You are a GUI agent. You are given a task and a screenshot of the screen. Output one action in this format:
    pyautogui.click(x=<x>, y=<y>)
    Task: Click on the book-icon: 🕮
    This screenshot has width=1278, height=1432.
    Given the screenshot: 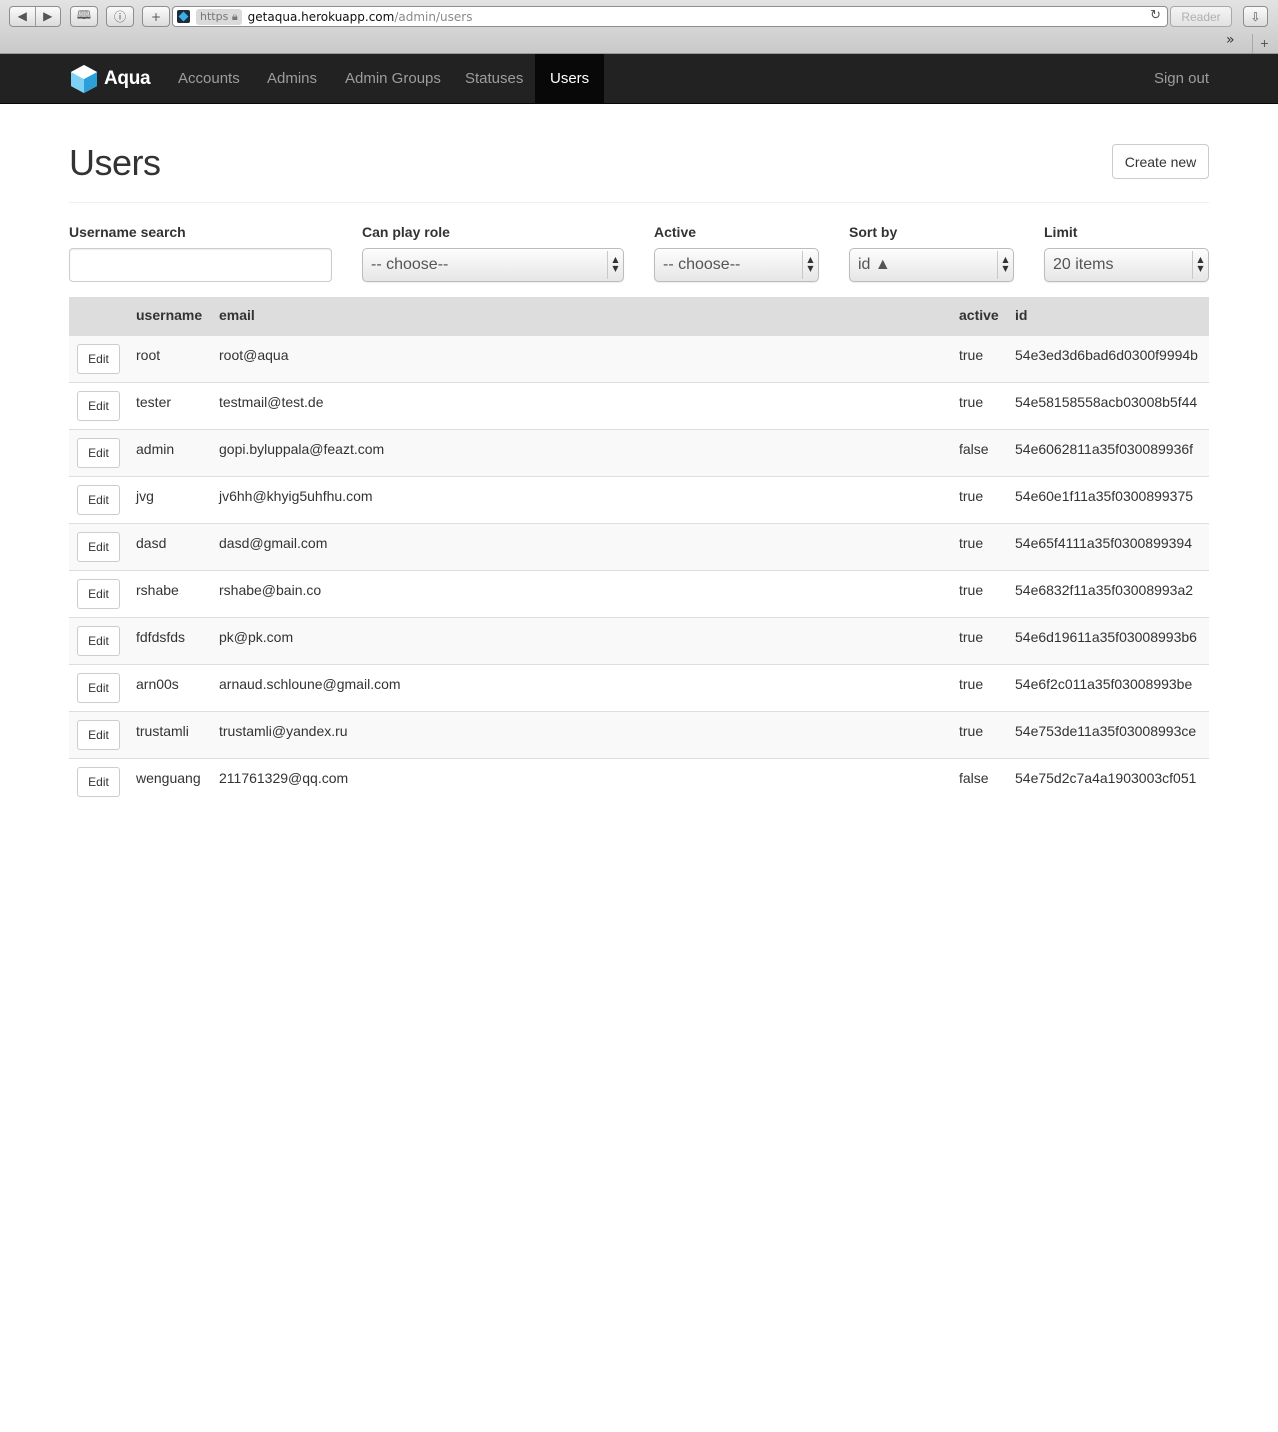 What is the action you would take?
    pyautogui.click(x=84, y=15)
    